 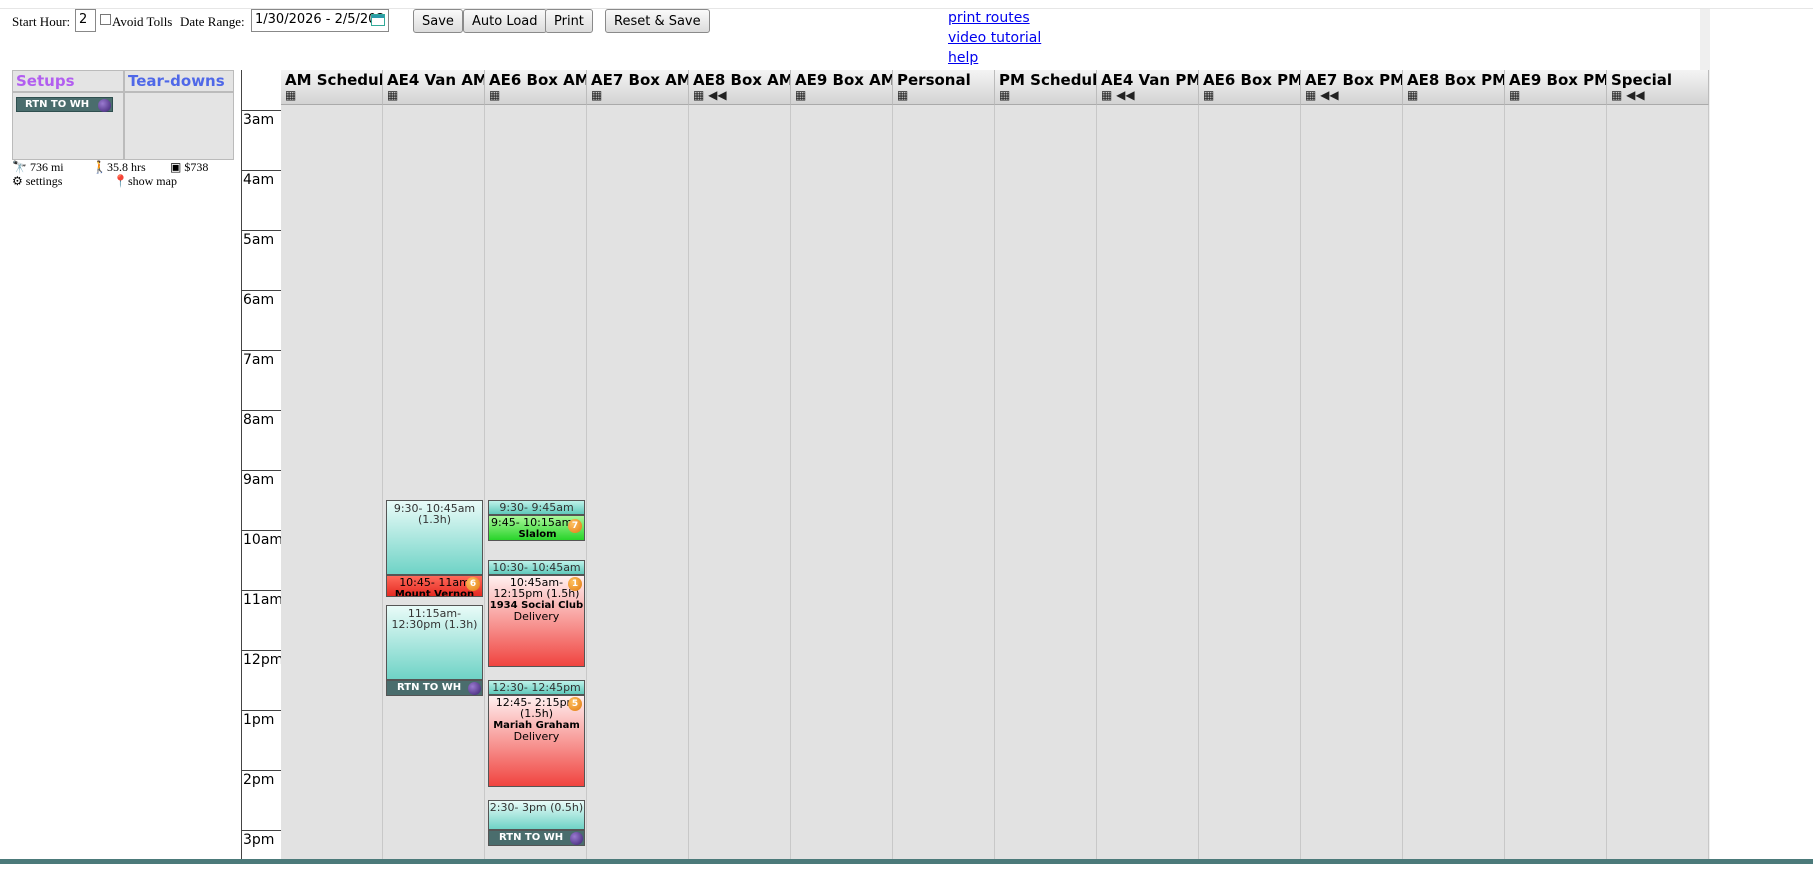 What do you see at coordinates (378, 20) in the screenshot?
I see `calendar-icon` at bounding box center [378, 20].